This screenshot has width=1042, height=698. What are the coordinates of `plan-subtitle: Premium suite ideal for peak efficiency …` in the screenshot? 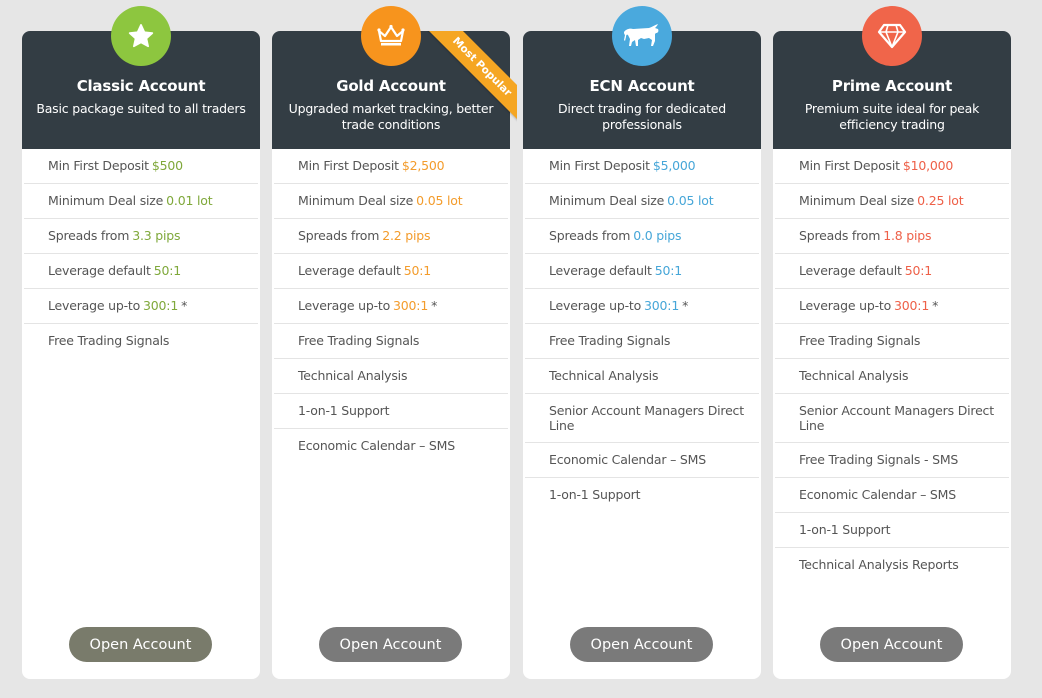 It's located at (892, 116).